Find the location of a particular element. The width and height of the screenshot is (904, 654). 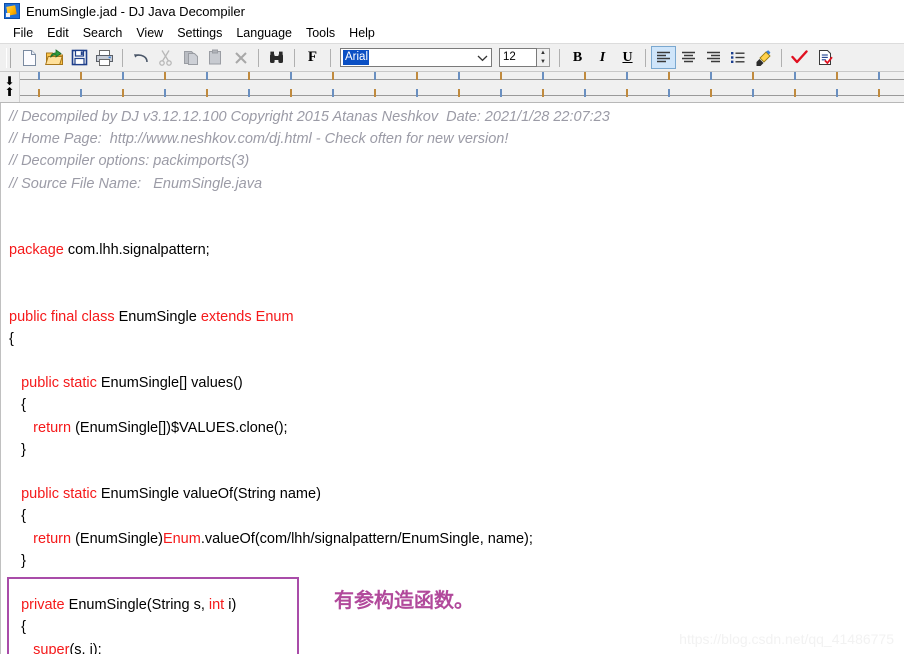

cut-icon is located at coordinates (165, 57).